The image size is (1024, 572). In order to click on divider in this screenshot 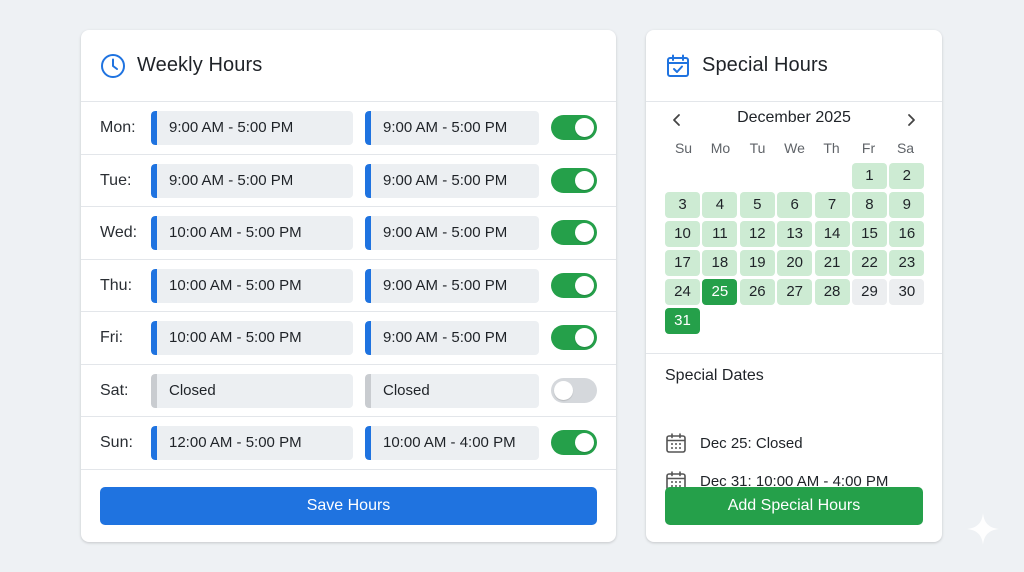, I will do `click(794, 353)`.